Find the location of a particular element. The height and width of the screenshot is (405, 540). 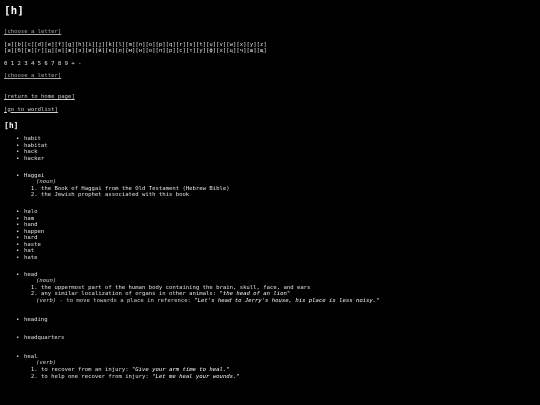

example: "Give your arm time to heal." is located at coordinates (180, 370).